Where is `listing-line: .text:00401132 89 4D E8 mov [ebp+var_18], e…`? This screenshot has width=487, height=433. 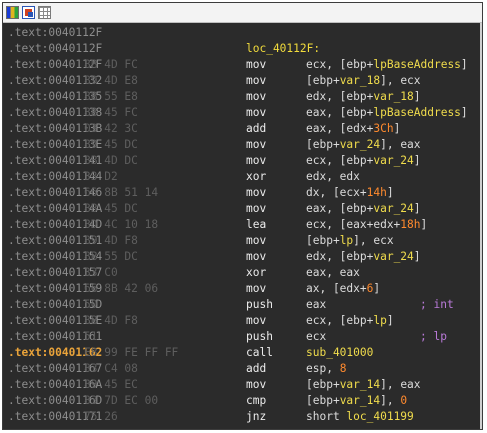 listing-line: .text:00401132 89 4D E8 mov [ebp+var_18], e… is located at coordinates (242, 81).